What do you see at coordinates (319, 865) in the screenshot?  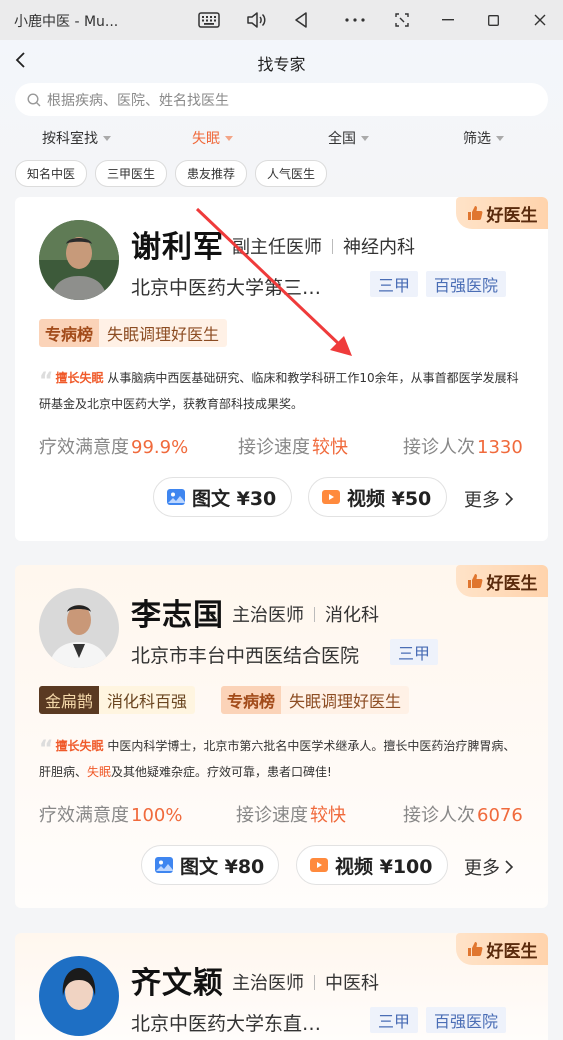 I see `video-icon` at bounding box center [319, 865].